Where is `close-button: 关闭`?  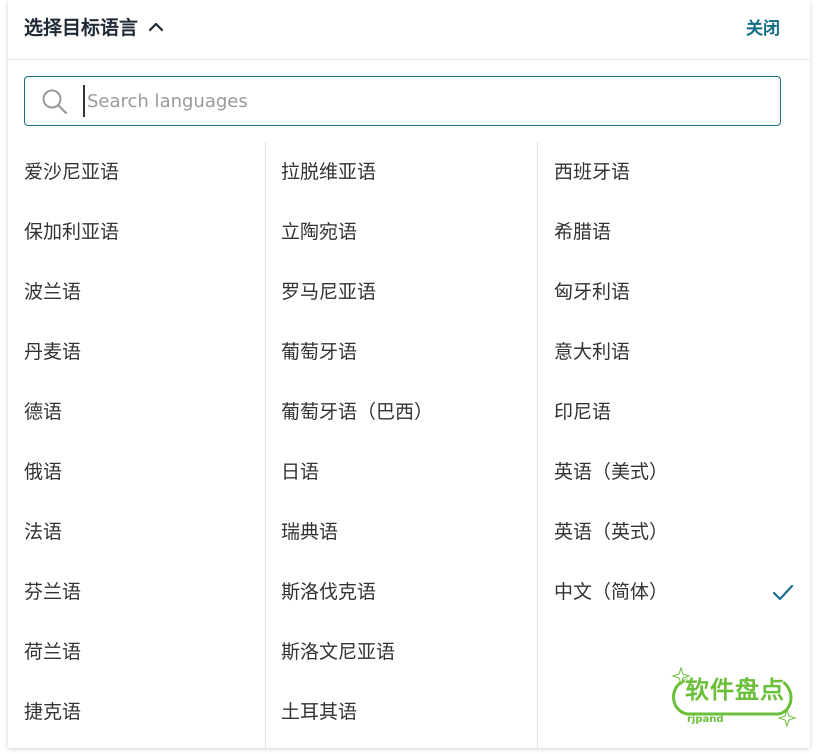
close-button: 关闭 is located at coordinates (763, 26).